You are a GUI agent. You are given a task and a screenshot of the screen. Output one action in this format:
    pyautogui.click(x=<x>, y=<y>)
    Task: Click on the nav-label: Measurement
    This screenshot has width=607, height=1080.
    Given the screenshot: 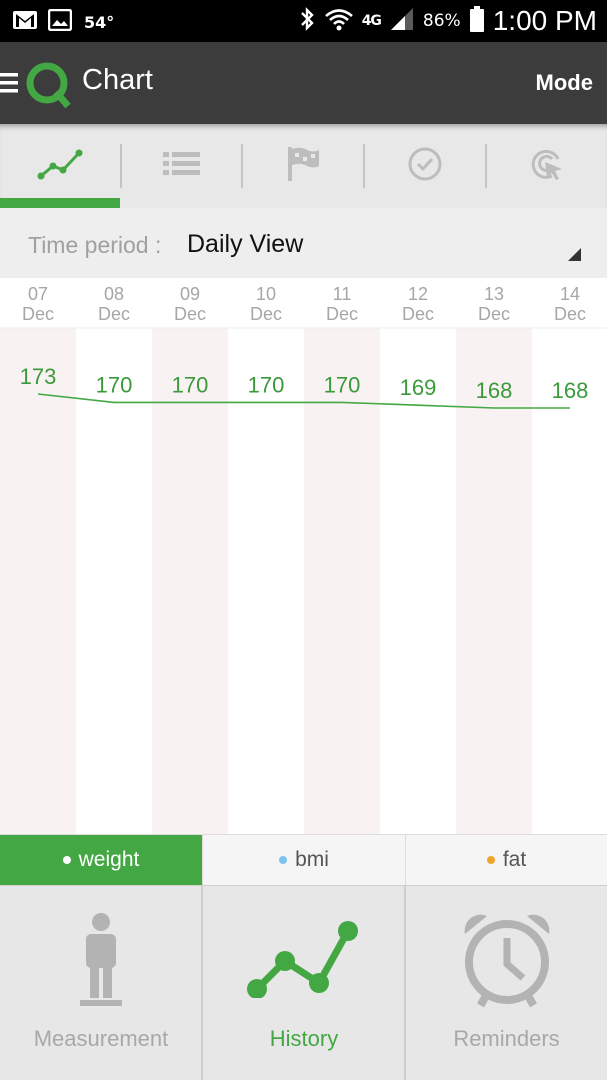 What is the action you would take?
    pyautogui.click(x=101, y=1038)
    